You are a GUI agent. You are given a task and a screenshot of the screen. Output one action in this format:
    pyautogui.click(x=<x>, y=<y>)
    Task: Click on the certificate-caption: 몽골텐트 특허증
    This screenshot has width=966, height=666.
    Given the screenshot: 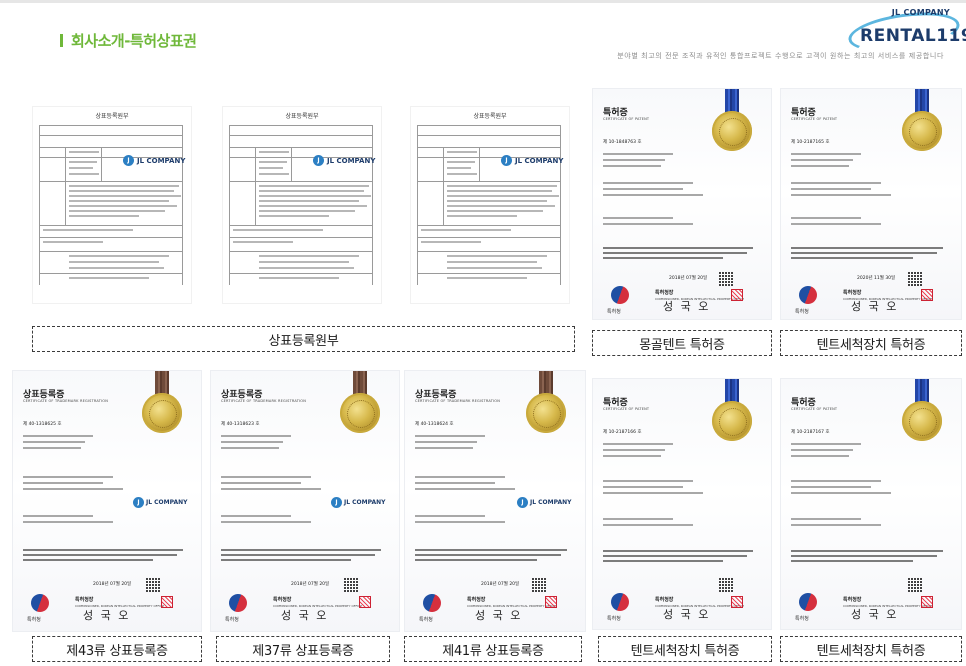 What is the action you would take?
    pyautogui.click(x=682, y=343)
    